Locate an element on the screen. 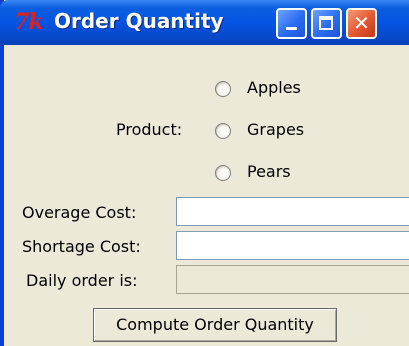 The image size is (409, 346). radio-pears-label: Pears is located at coordinates (269, 171).